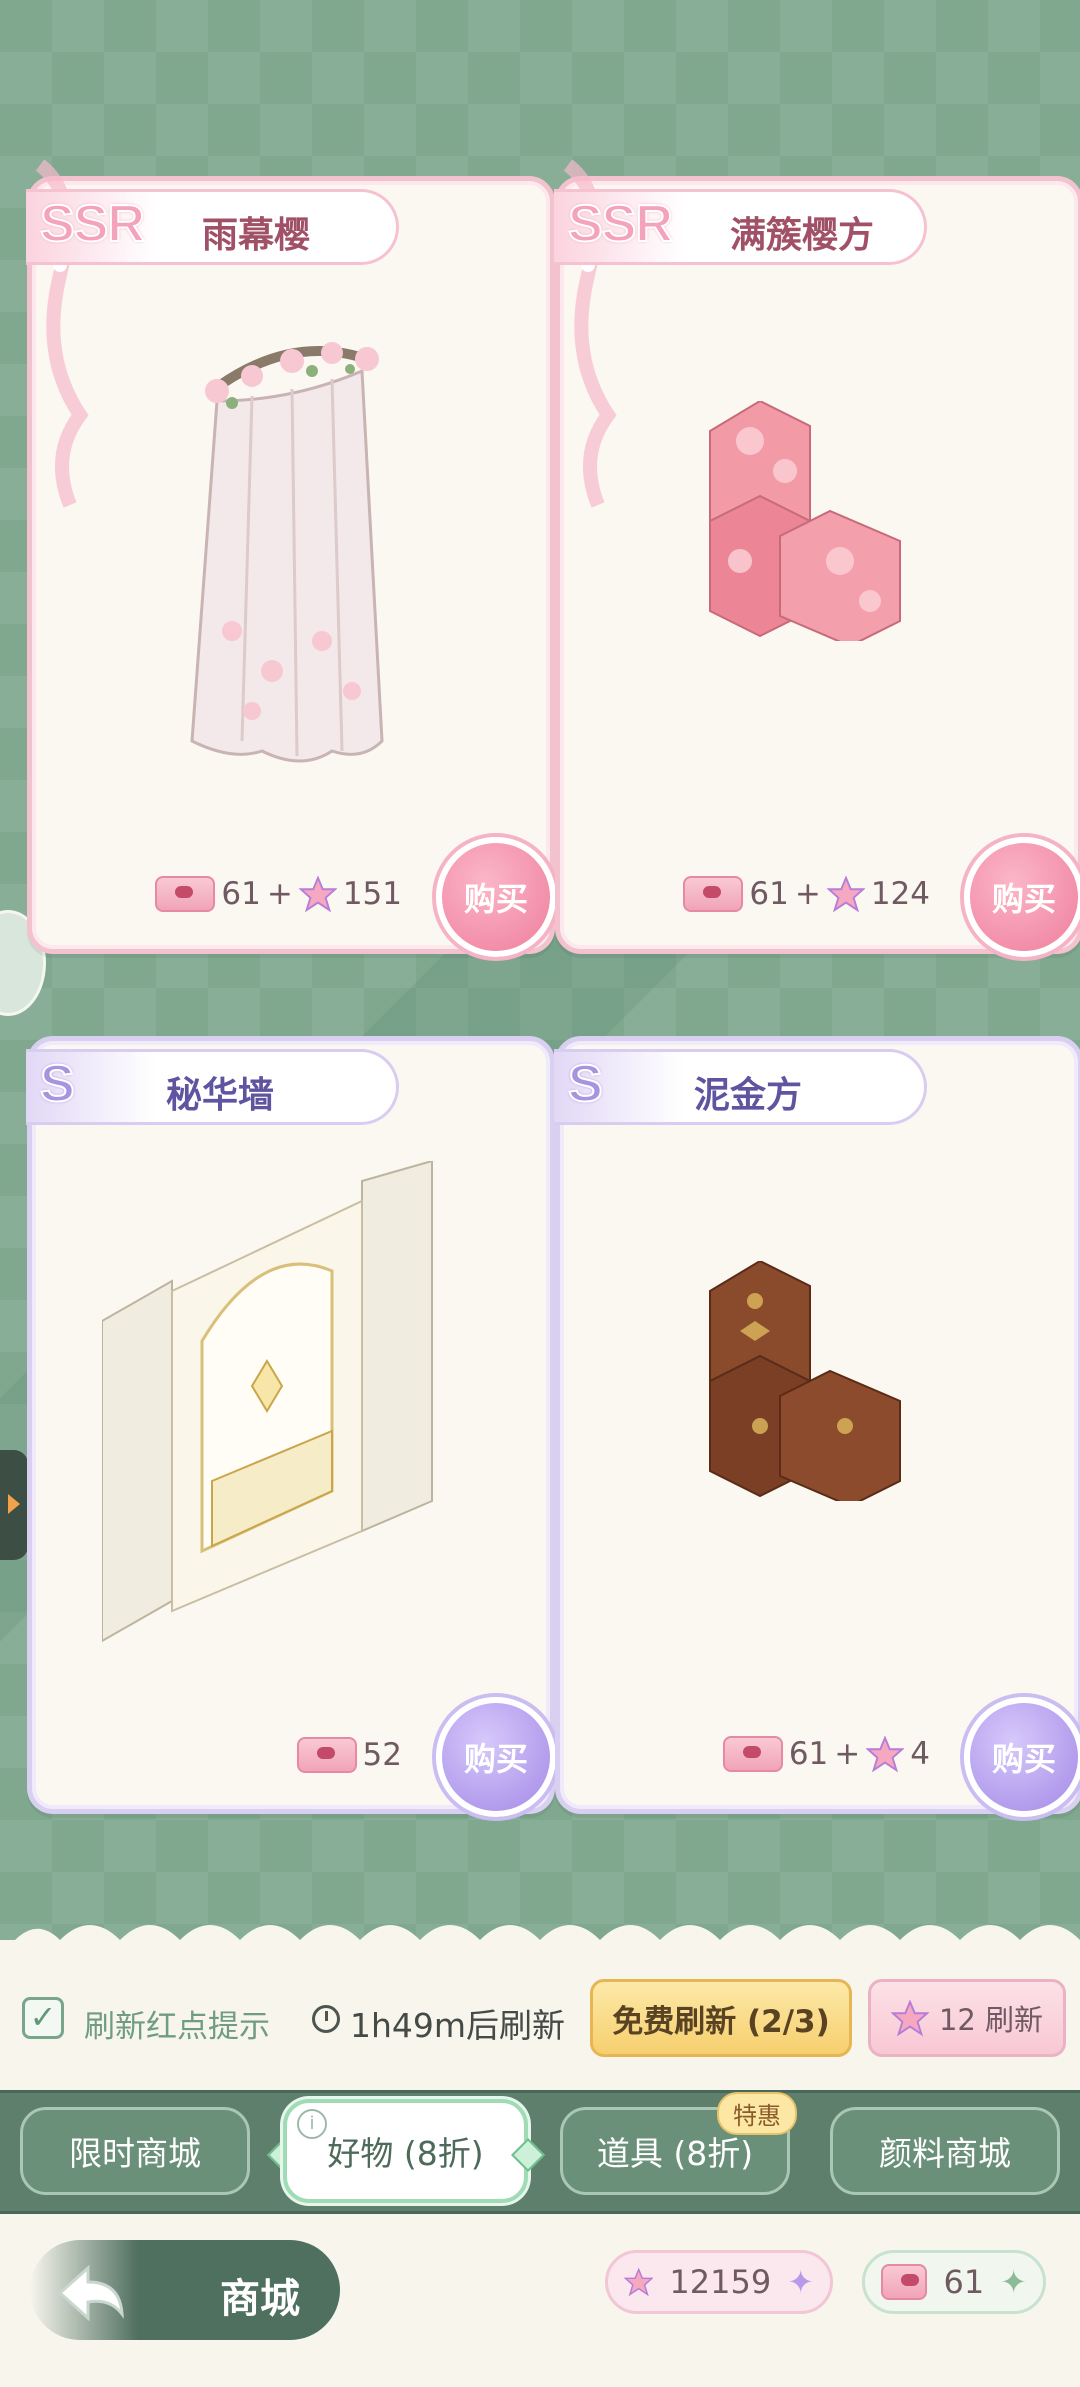  I want to click on star-cost: 124, so click(900, 894).